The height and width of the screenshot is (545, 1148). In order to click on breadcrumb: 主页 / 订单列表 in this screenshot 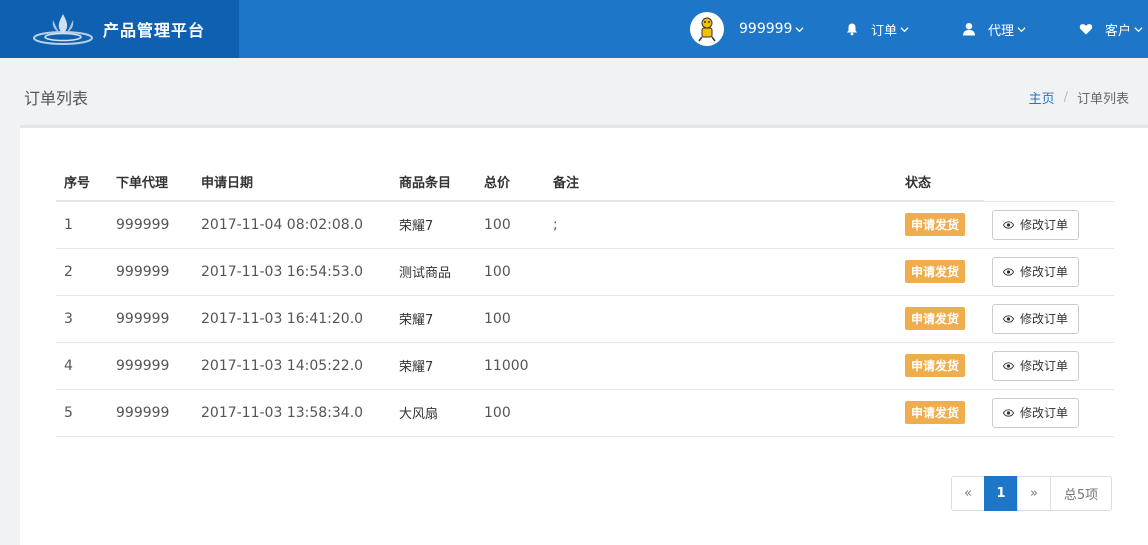, I will do `click(1079, 97)`.